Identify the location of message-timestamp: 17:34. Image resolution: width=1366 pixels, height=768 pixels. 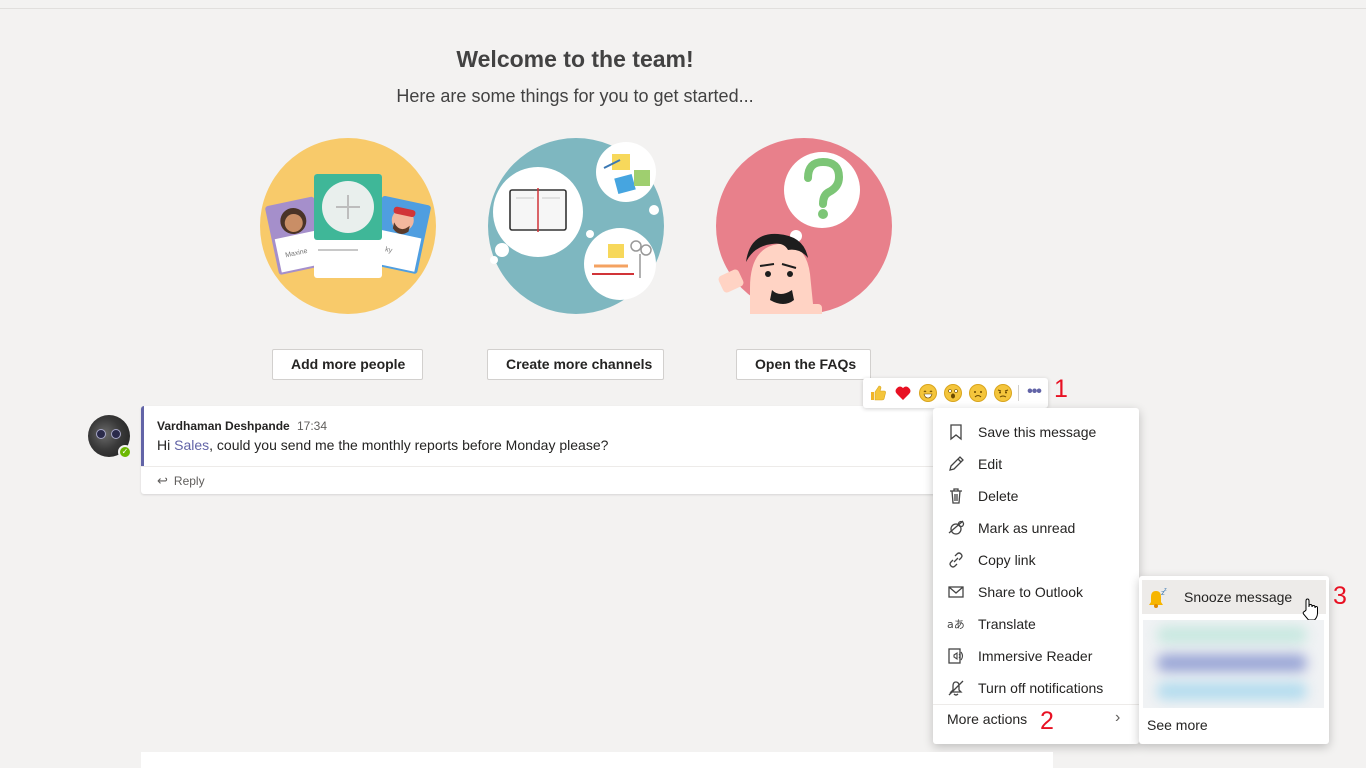
(312, 426).